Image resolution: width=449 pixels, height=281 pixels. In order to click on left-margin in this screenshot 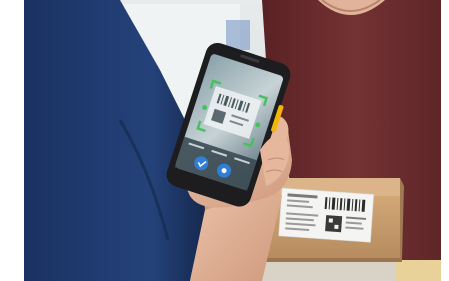, I will do `click(12, 140)`.